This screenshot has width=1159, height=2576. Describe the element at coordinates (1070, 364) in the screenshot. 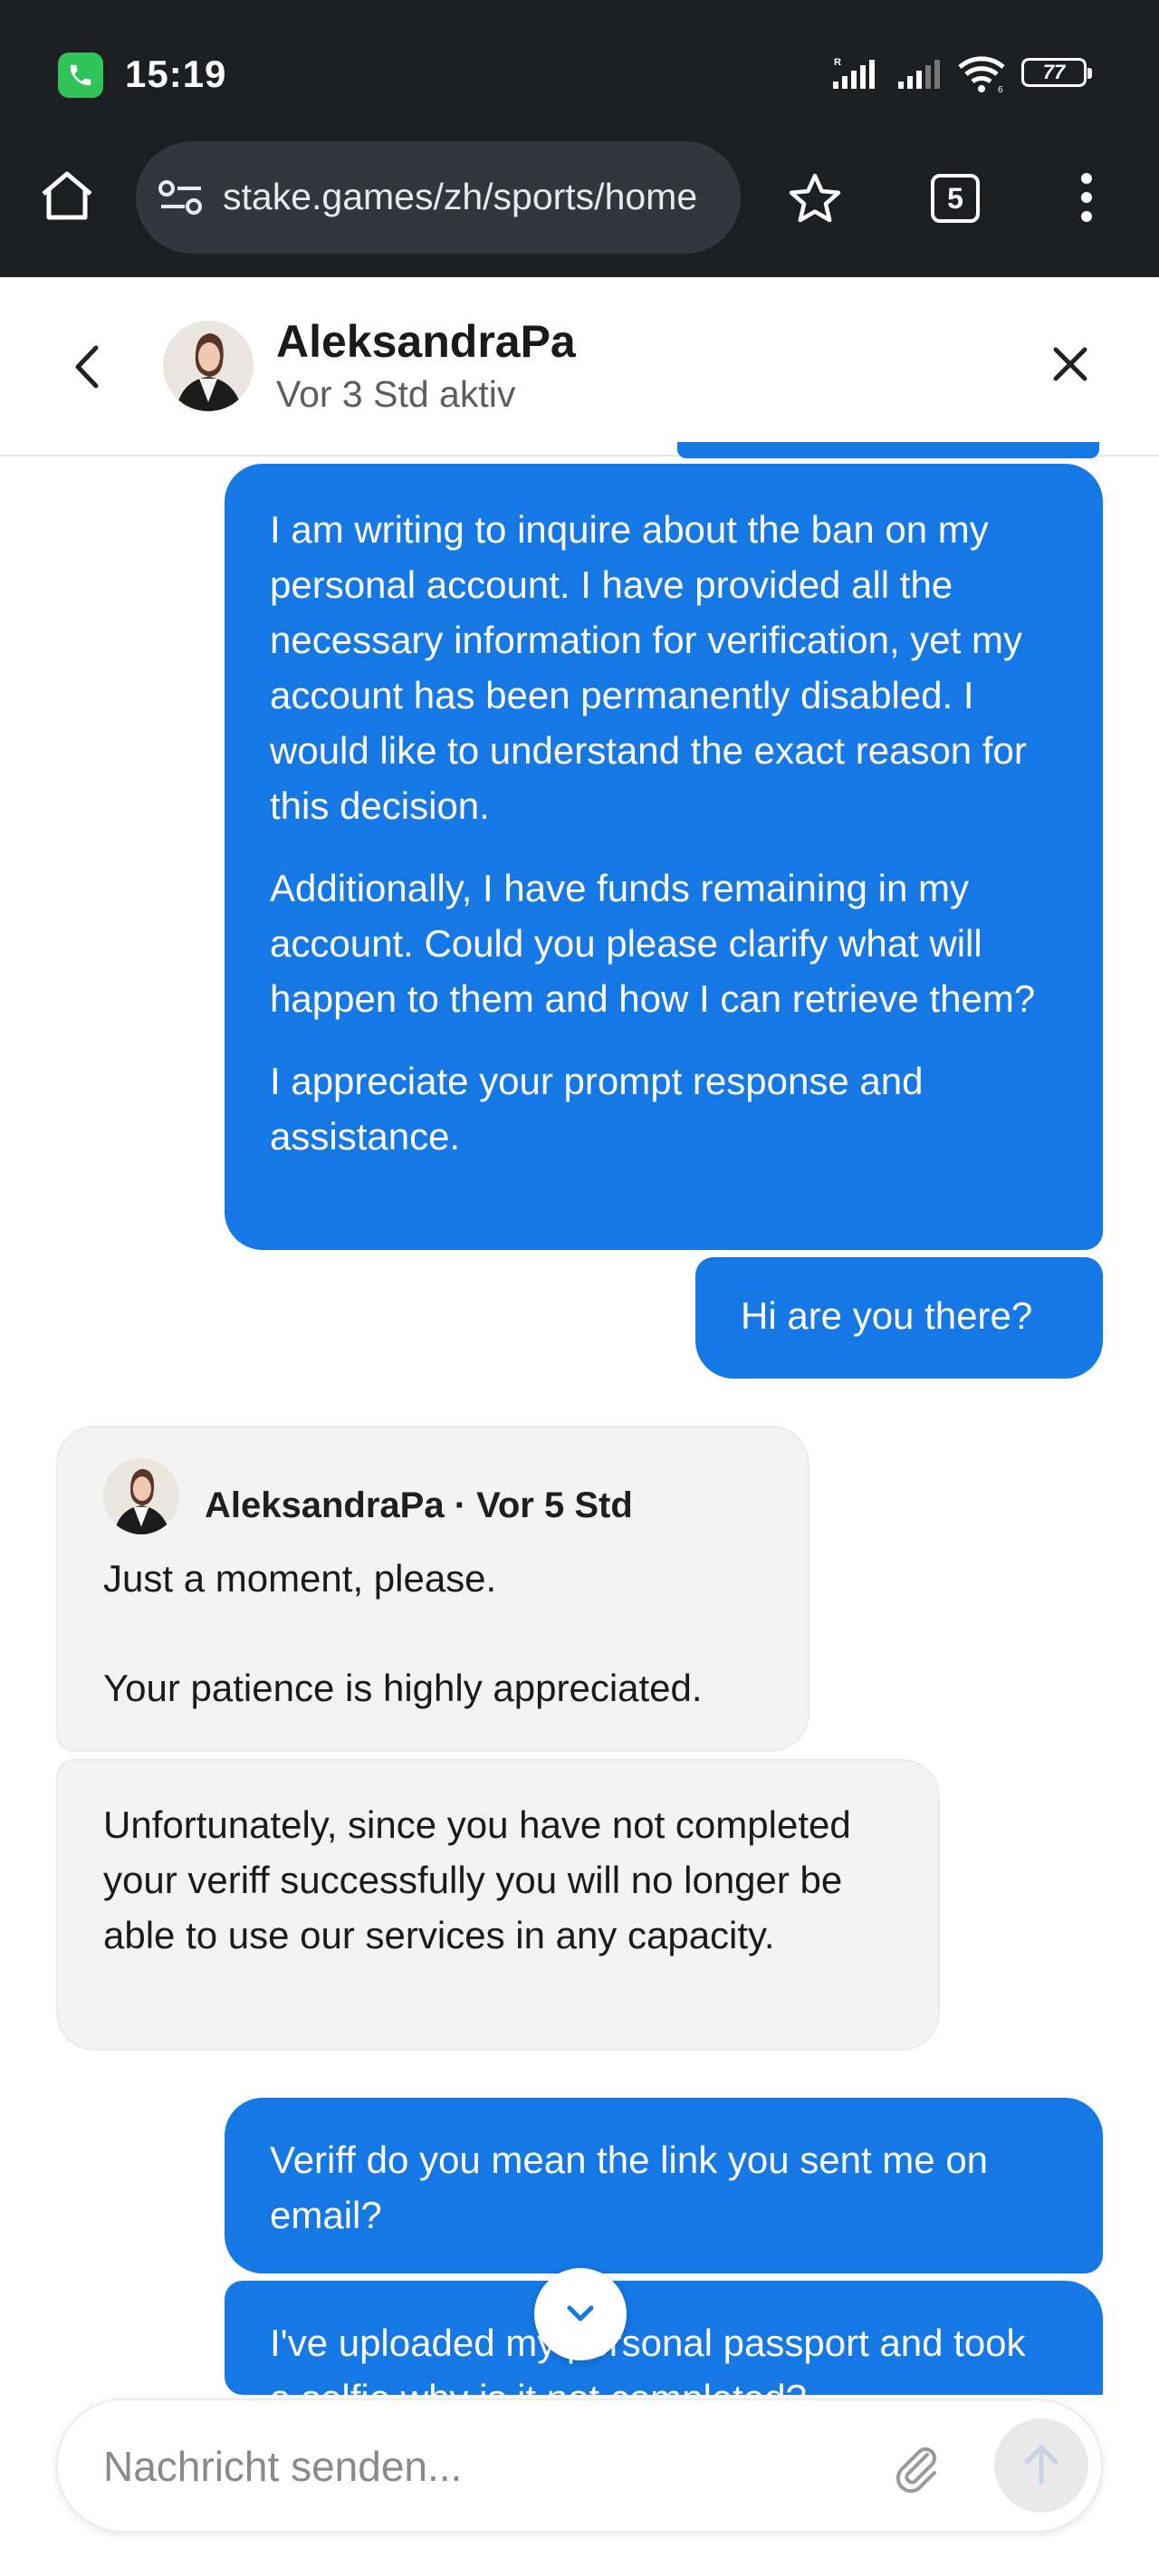

I see `close-icon` at that location.